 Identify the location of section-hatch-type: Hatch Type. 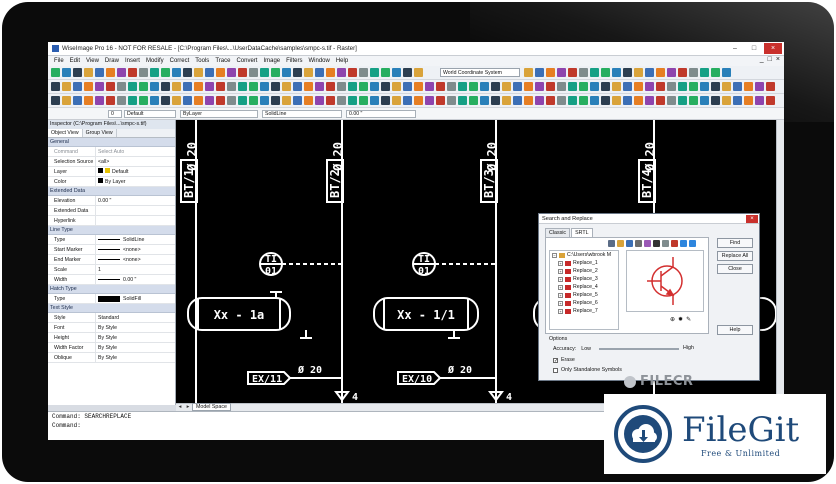
(111, 289).